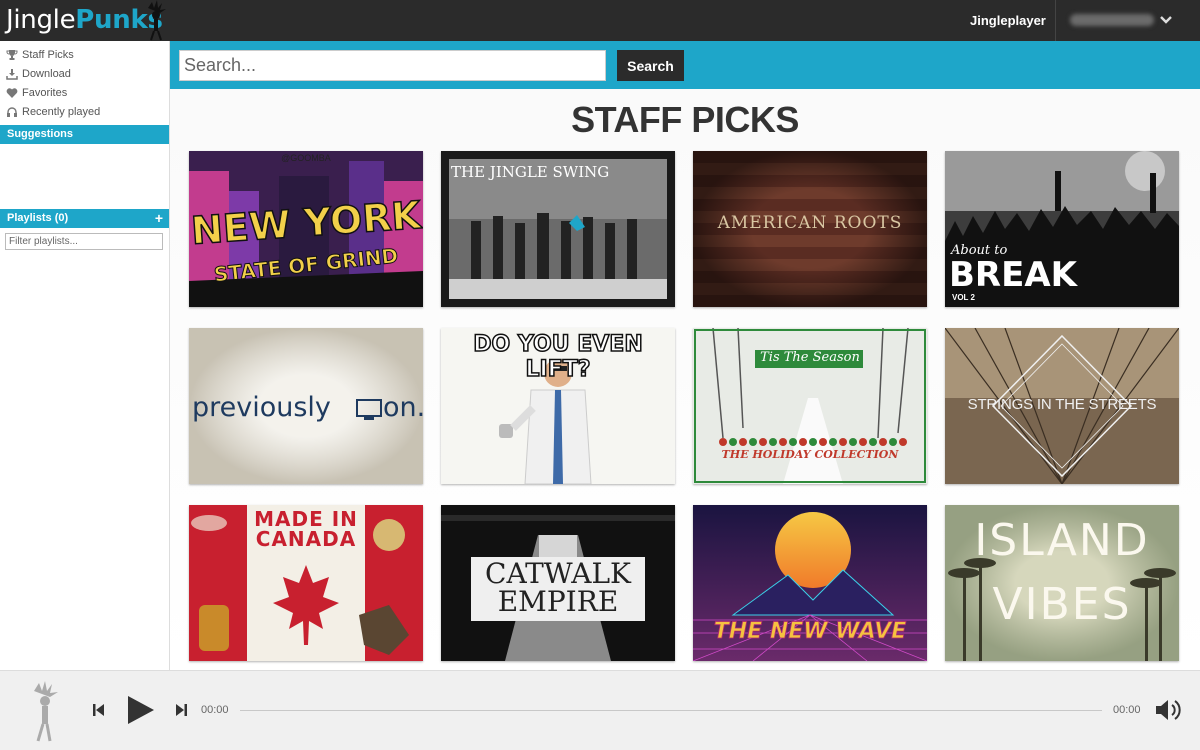  I want to click on sidebar-item-label: Download, so click(46, 74).